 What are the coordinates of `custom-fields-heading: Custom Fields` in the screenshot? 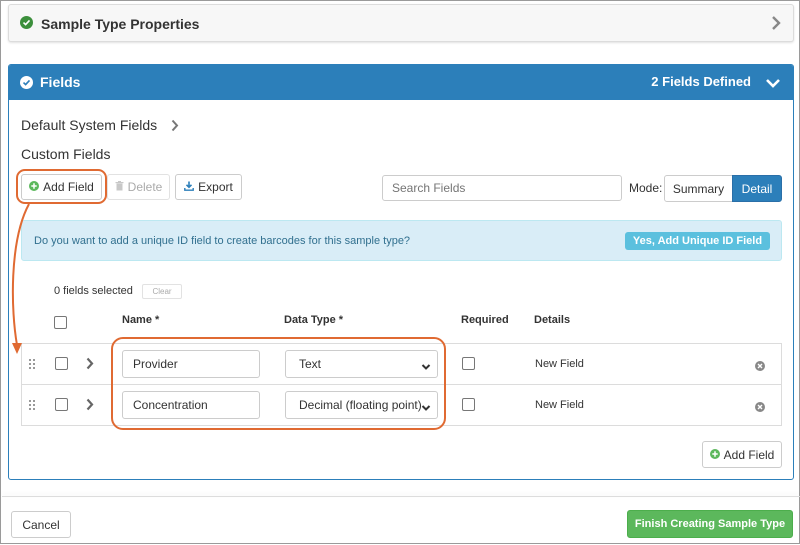 It's located at (66, 154).